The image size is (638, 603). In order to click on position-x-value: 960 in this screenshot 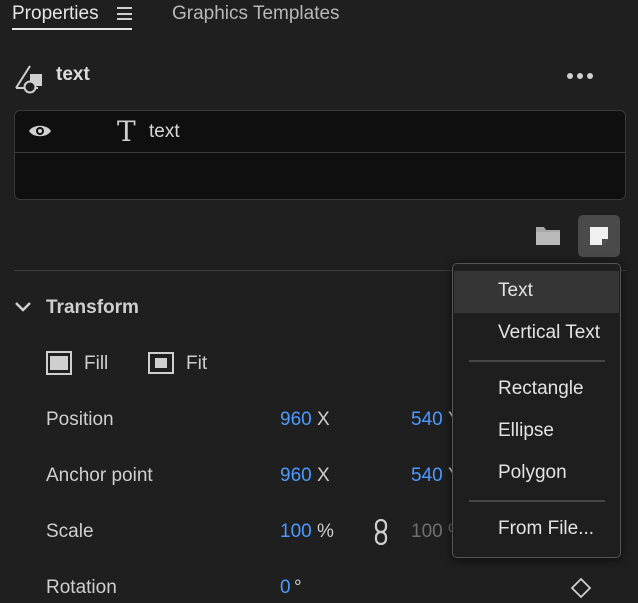, I will do `click(296, 420)`.